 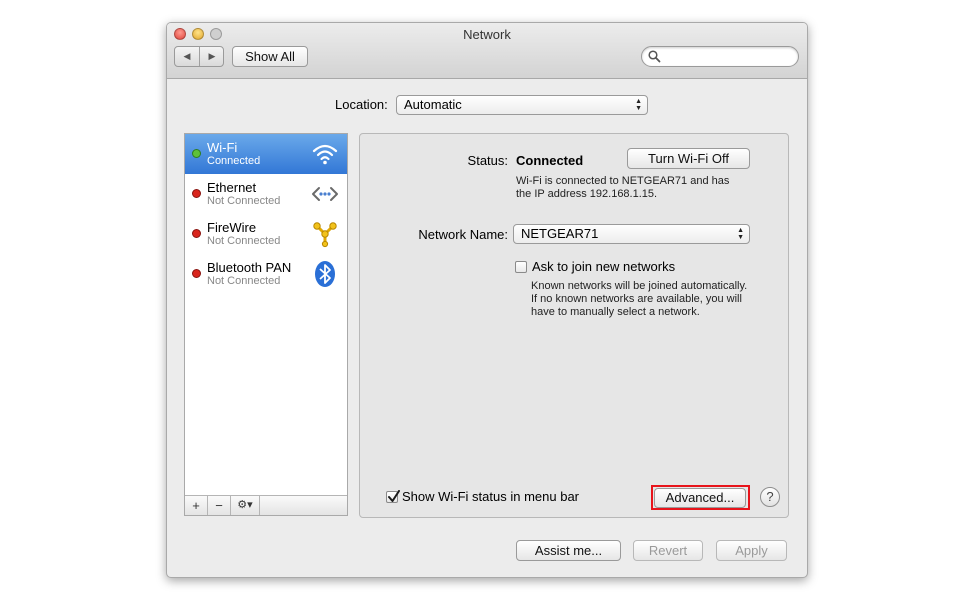 I want to click on add-service-button: +, so click(x=196, y=505).